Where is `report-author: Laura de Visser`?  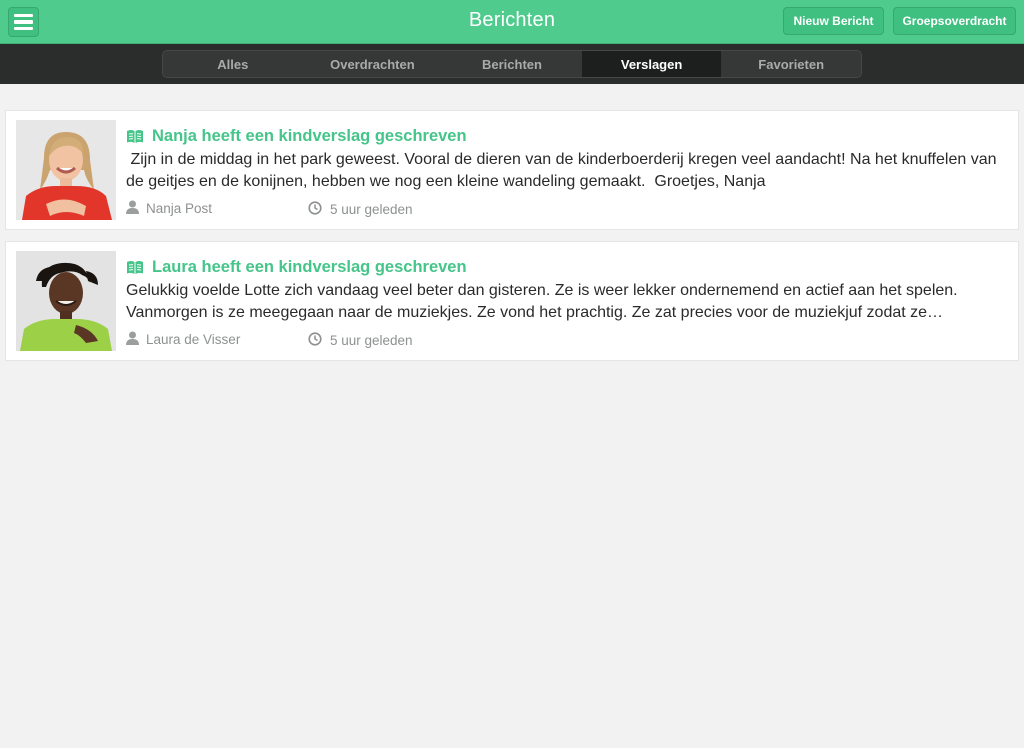 report-author: Laura de Visser is located at coordinates (183, 339).